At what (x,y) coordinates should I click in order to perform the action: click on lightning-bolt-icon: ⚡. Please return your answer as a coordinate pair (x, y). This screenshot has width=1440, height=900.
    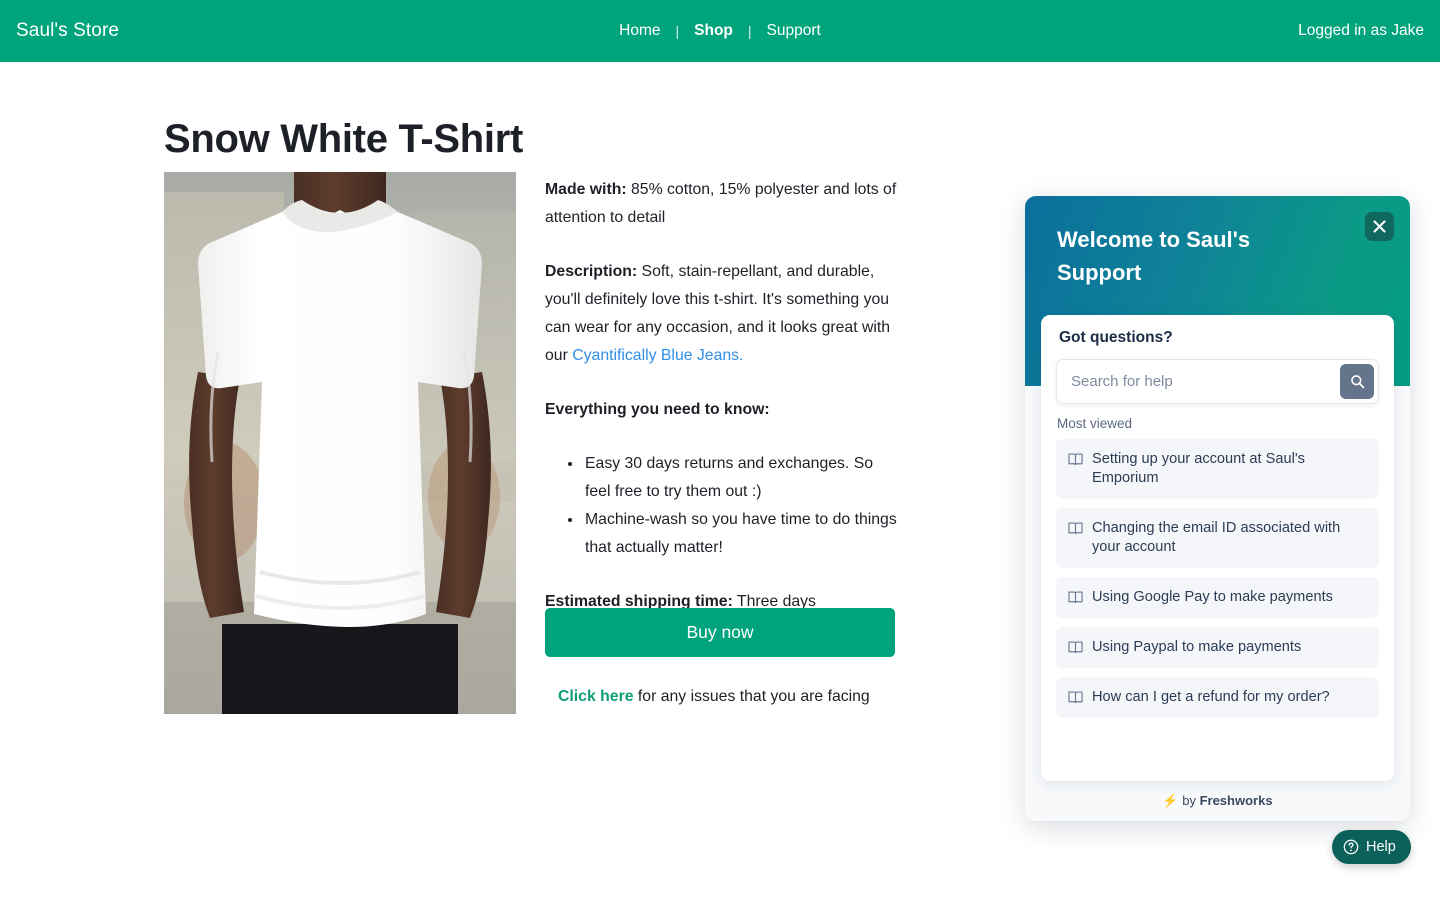
    Looking at the image, I should click on (1170, 800).